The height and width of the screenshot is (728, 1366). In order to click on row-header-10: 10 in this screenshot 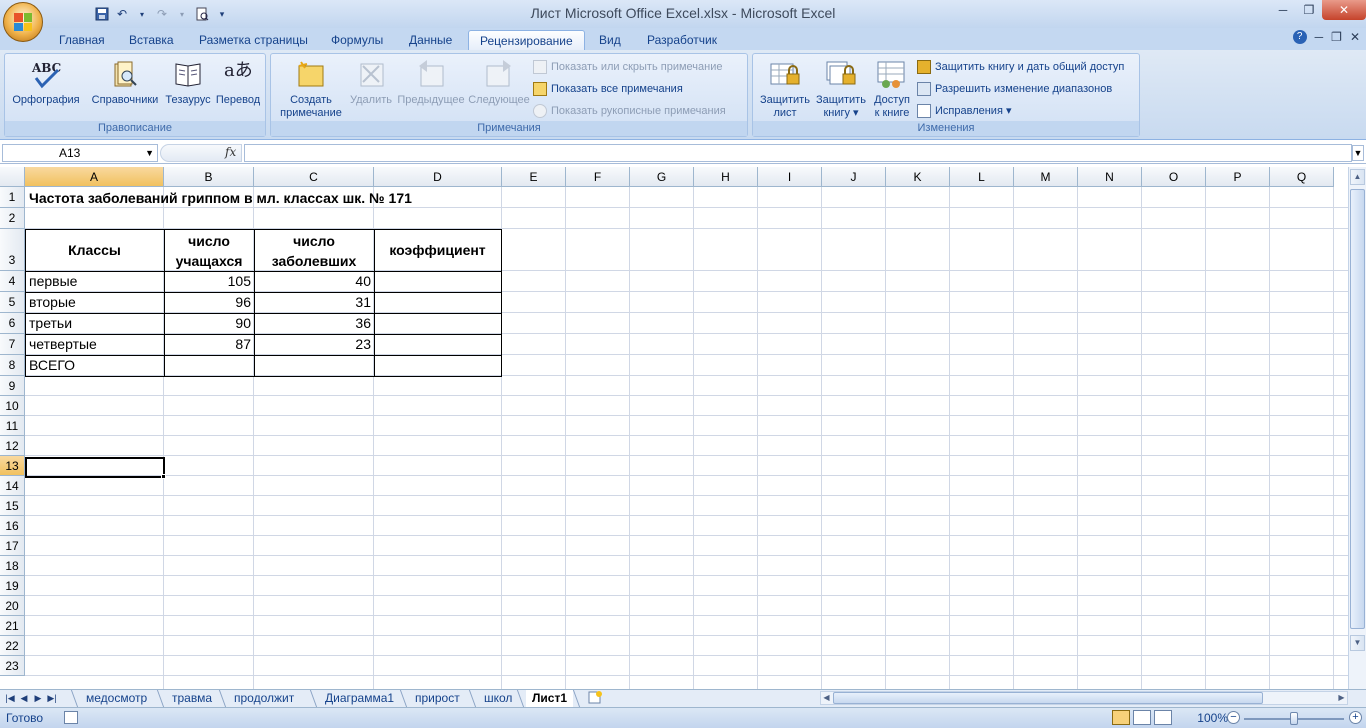, I will do `click(12, 406)`.